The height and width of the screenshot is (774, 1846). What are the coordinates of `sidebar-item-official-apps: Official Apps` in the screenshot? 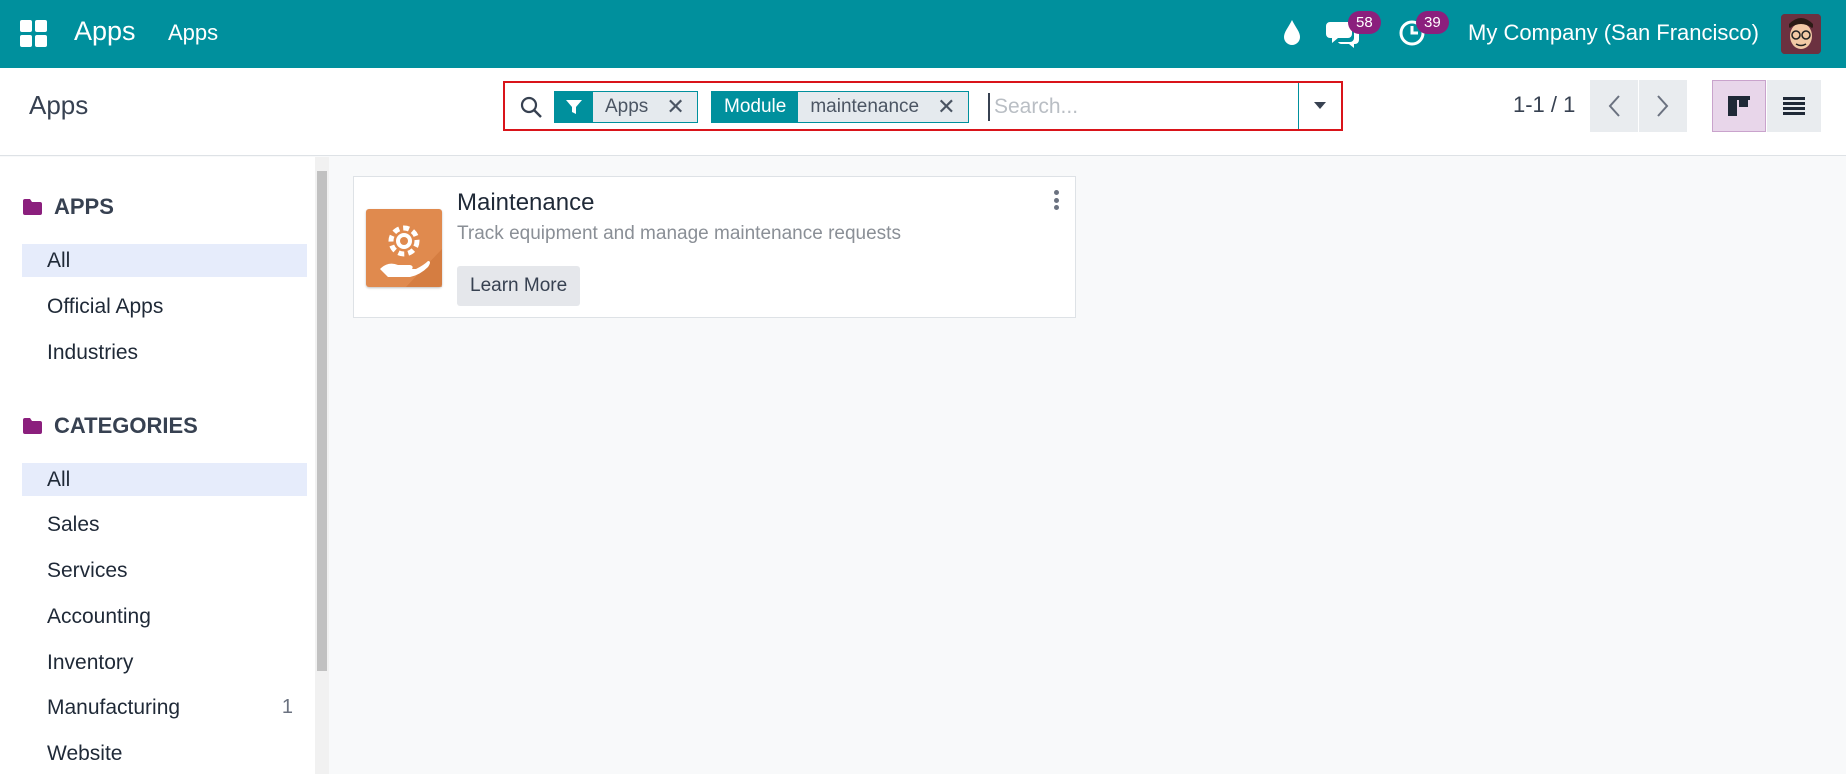 It's located at (164, 306).